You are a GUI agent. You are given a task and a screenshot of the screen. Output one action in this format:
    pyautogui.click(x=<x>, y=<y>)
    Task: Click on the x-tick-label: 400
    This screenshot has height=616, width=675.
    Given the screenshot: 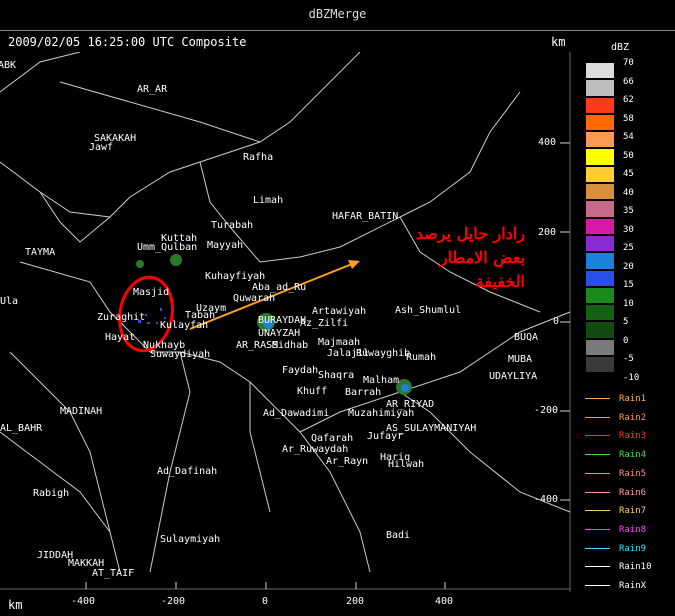 What is the action you would take?
    pyautogui.click(x=444, y=601)
    